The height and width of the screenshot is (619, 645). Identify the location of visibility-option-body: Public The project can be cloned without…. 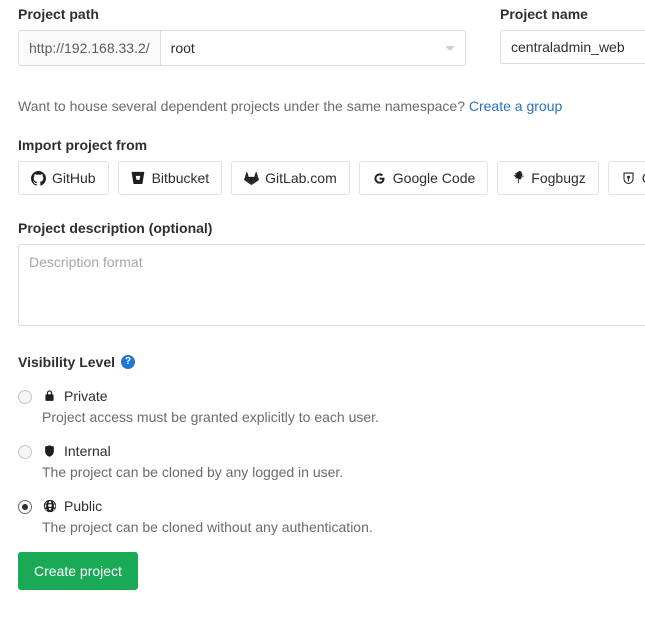
(207, 517).